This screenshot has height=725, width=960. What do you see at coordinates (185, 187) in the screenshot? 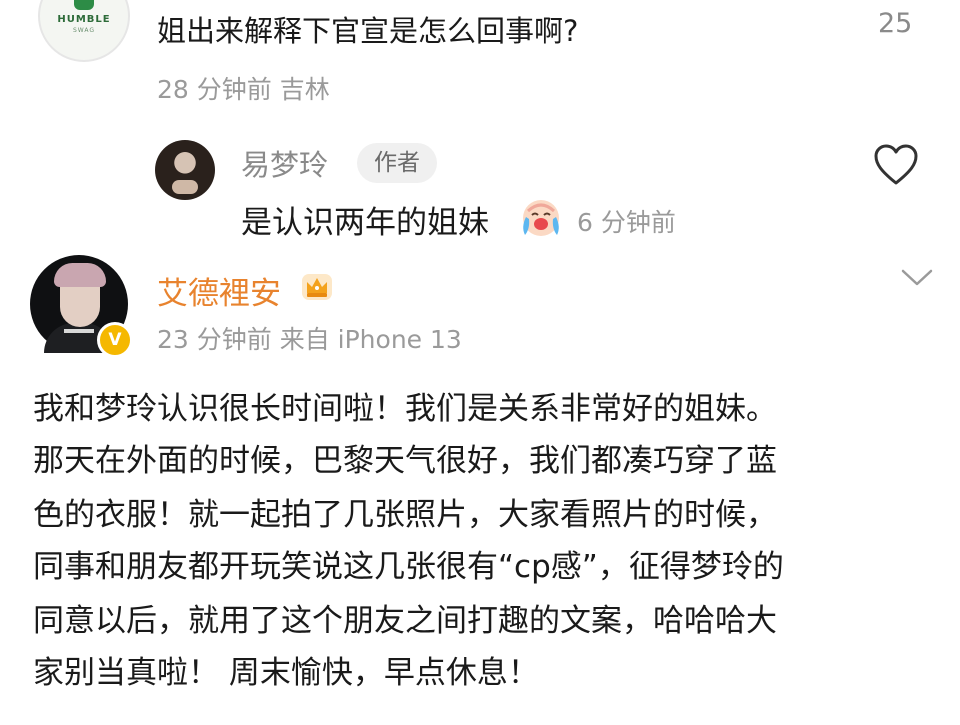
I see `avatar-hand-shape` at bounding box center [185, 187].